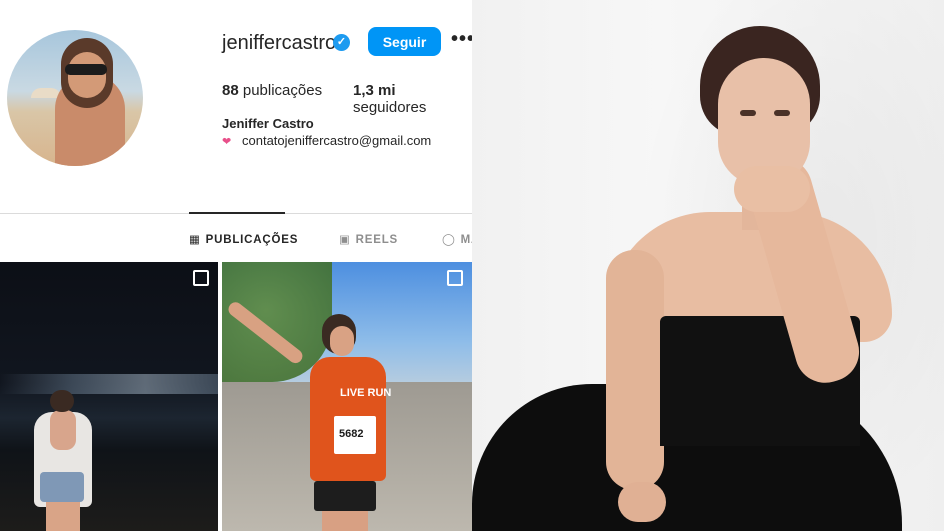 The width and height of the screenshot is (944, 531). I want to click on post-runner-shorts, so click(345, 496).